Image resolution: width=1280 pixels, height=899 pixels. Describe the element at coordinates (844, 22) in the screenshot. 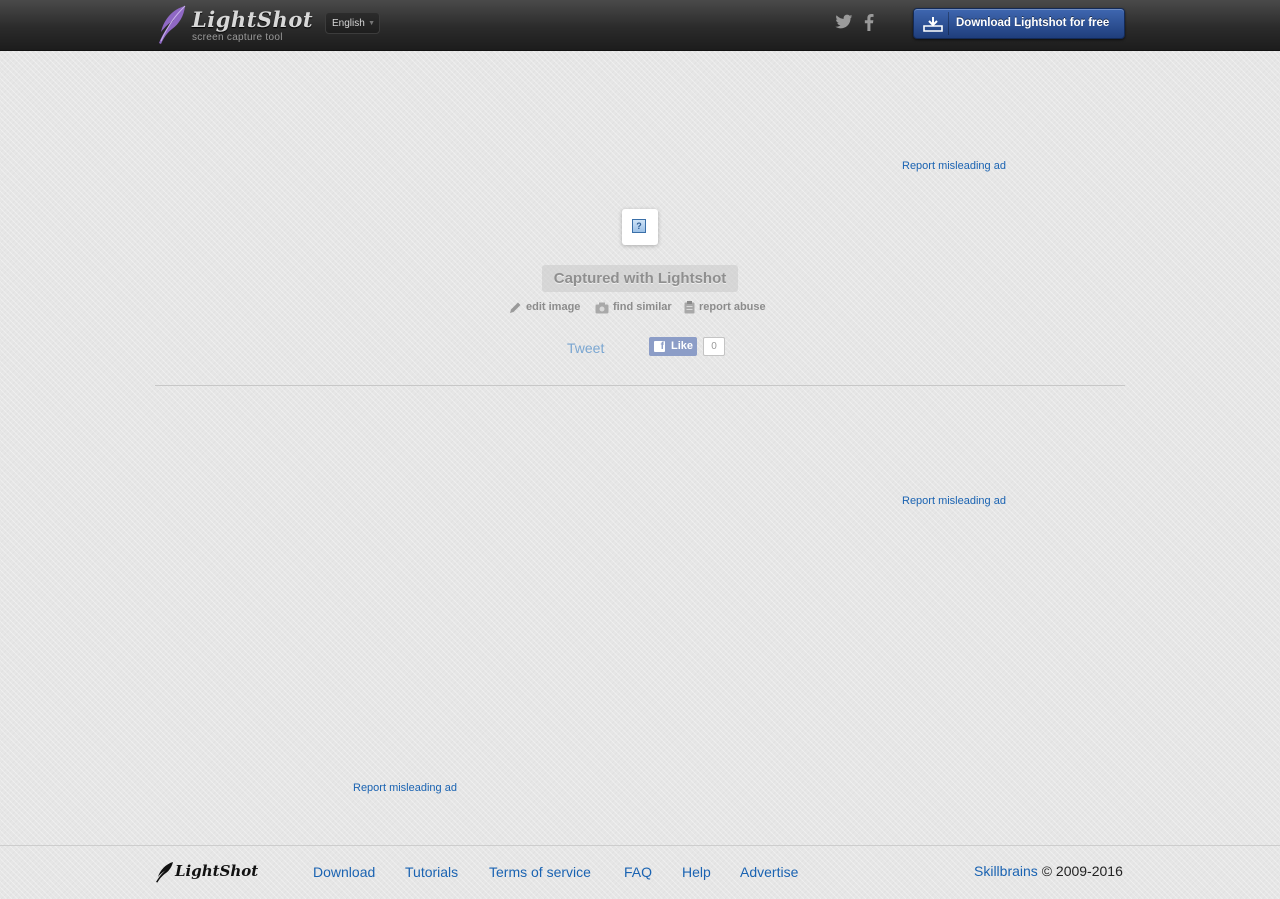

I see `twitter-icon` at that location.